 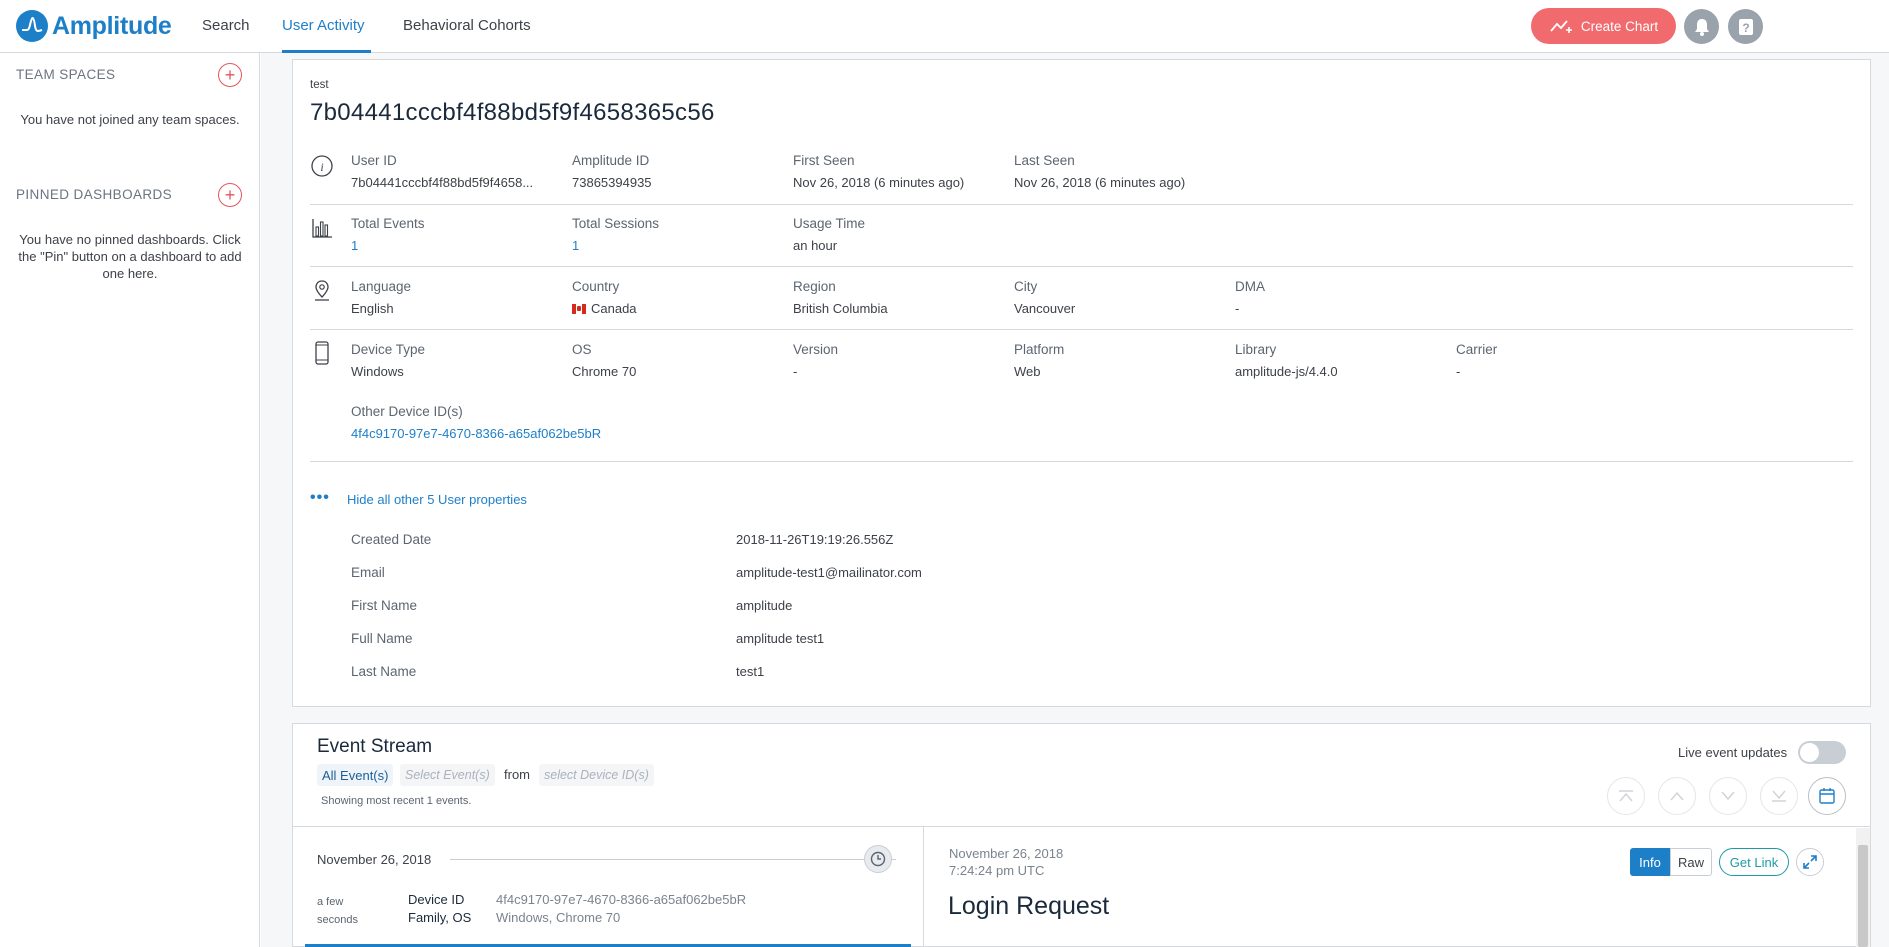 What do you see at coordinates (1286, 371) in the screenshot?
I see `device-value-library: amplitude-js/4.4.0` at bounding box center [1286, 371].